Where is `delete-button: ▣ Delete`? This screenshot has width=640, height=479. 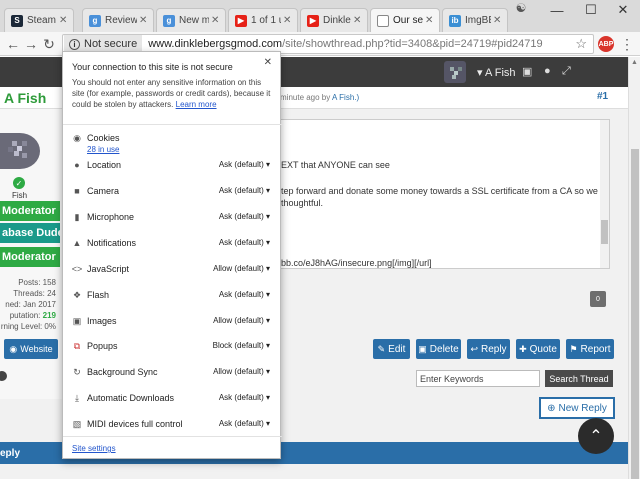
delete-button: ▣ Delete is located at coordinates (438, 349).